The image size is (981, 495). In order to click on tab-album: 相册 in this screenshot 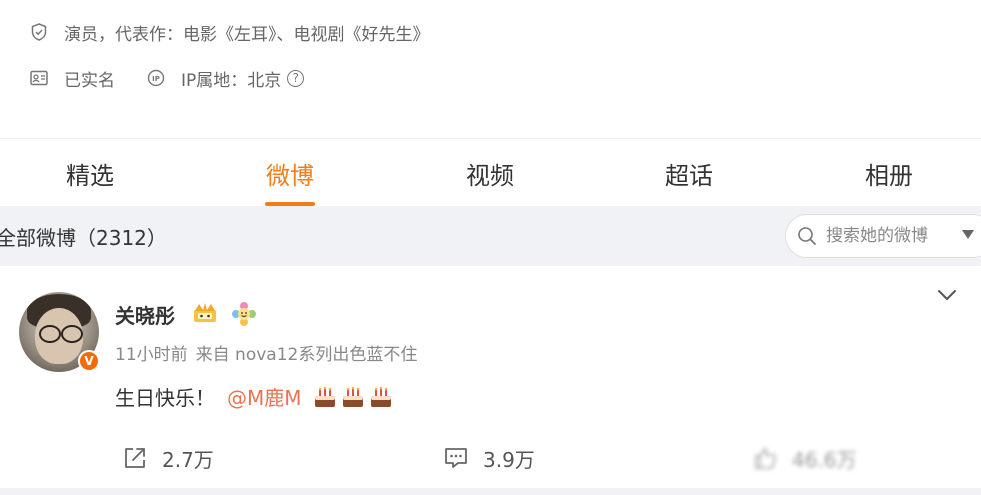, I will do `click(889, 173)`.